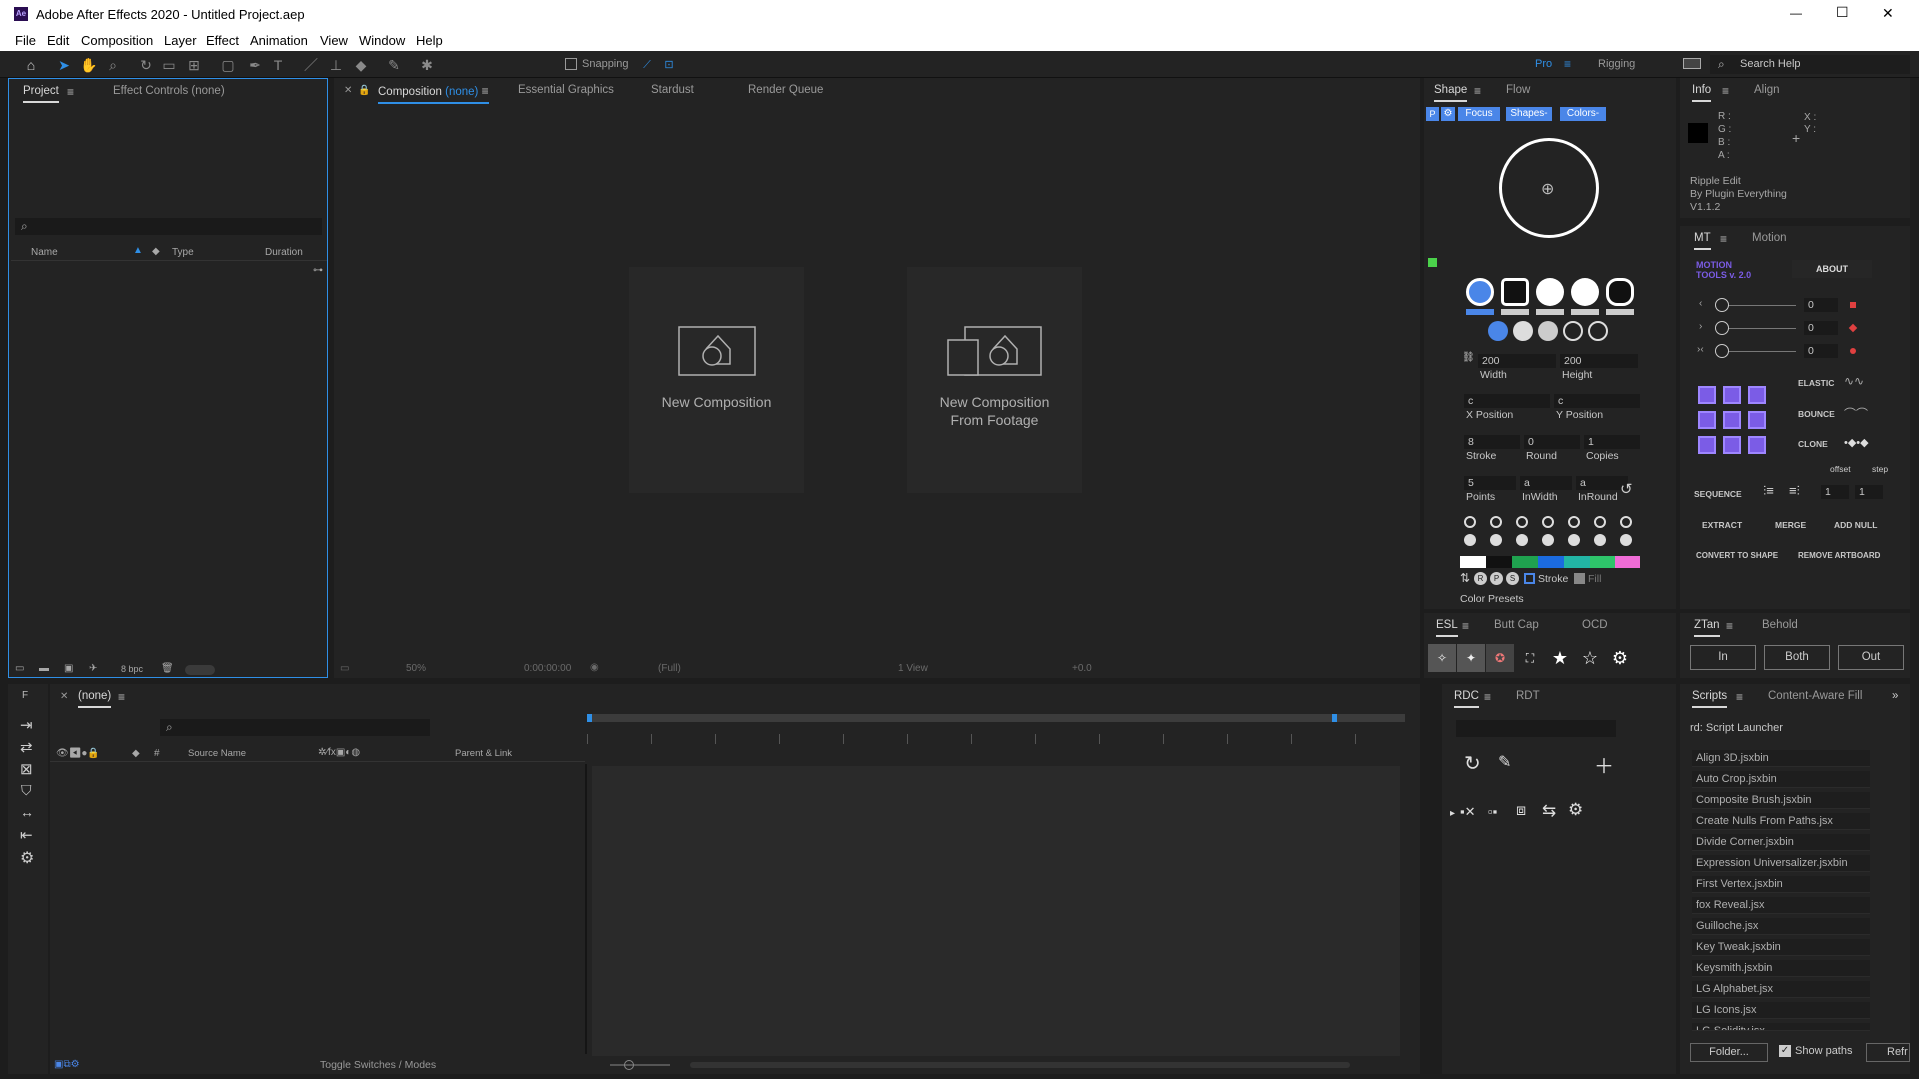  Describe the element at coordinates (278, 65) in the screenshot. I see `type-tool-icon: T` at that location.